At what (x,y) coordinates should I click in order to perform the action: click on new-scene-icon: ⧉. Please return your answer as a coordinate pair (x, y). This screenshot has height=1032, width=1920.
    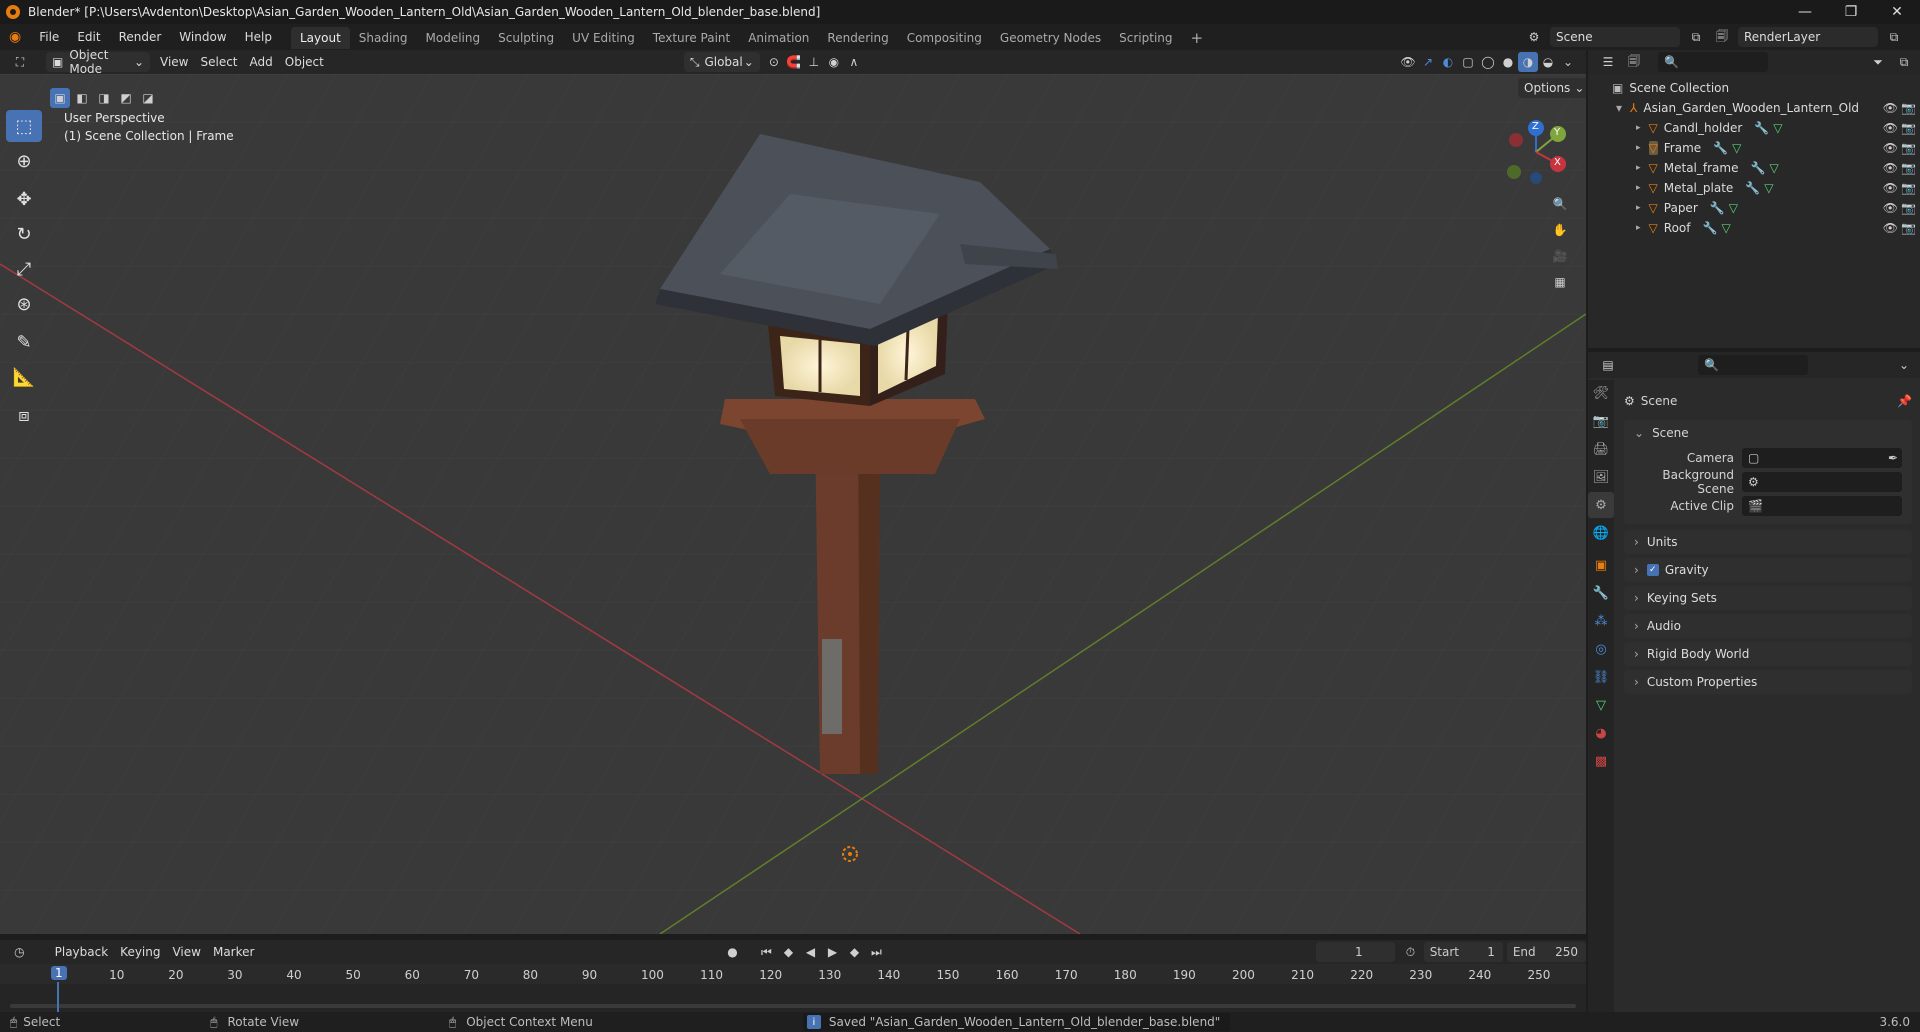
    Looking at the image, I should click on (1696, 37).